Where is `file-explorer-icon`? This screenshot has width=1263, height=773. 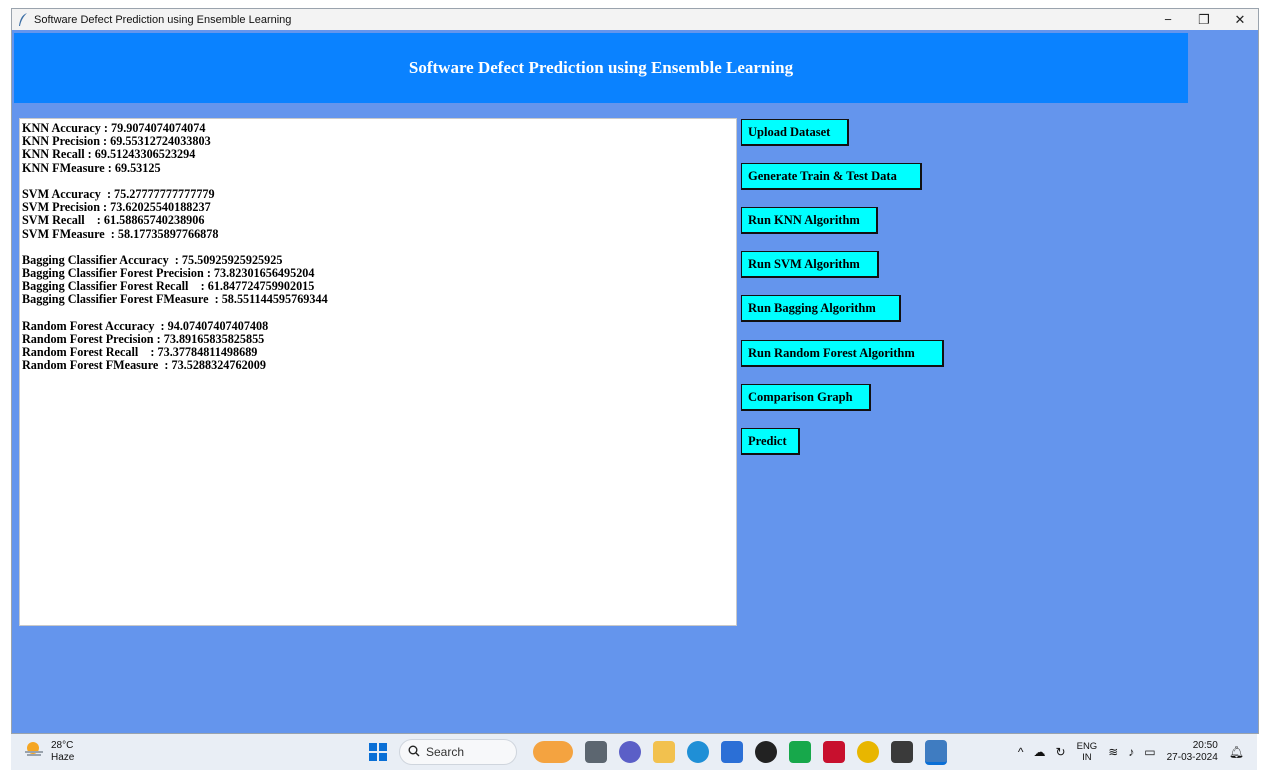
file-explorer-icon is located at coordinates (664, 752).